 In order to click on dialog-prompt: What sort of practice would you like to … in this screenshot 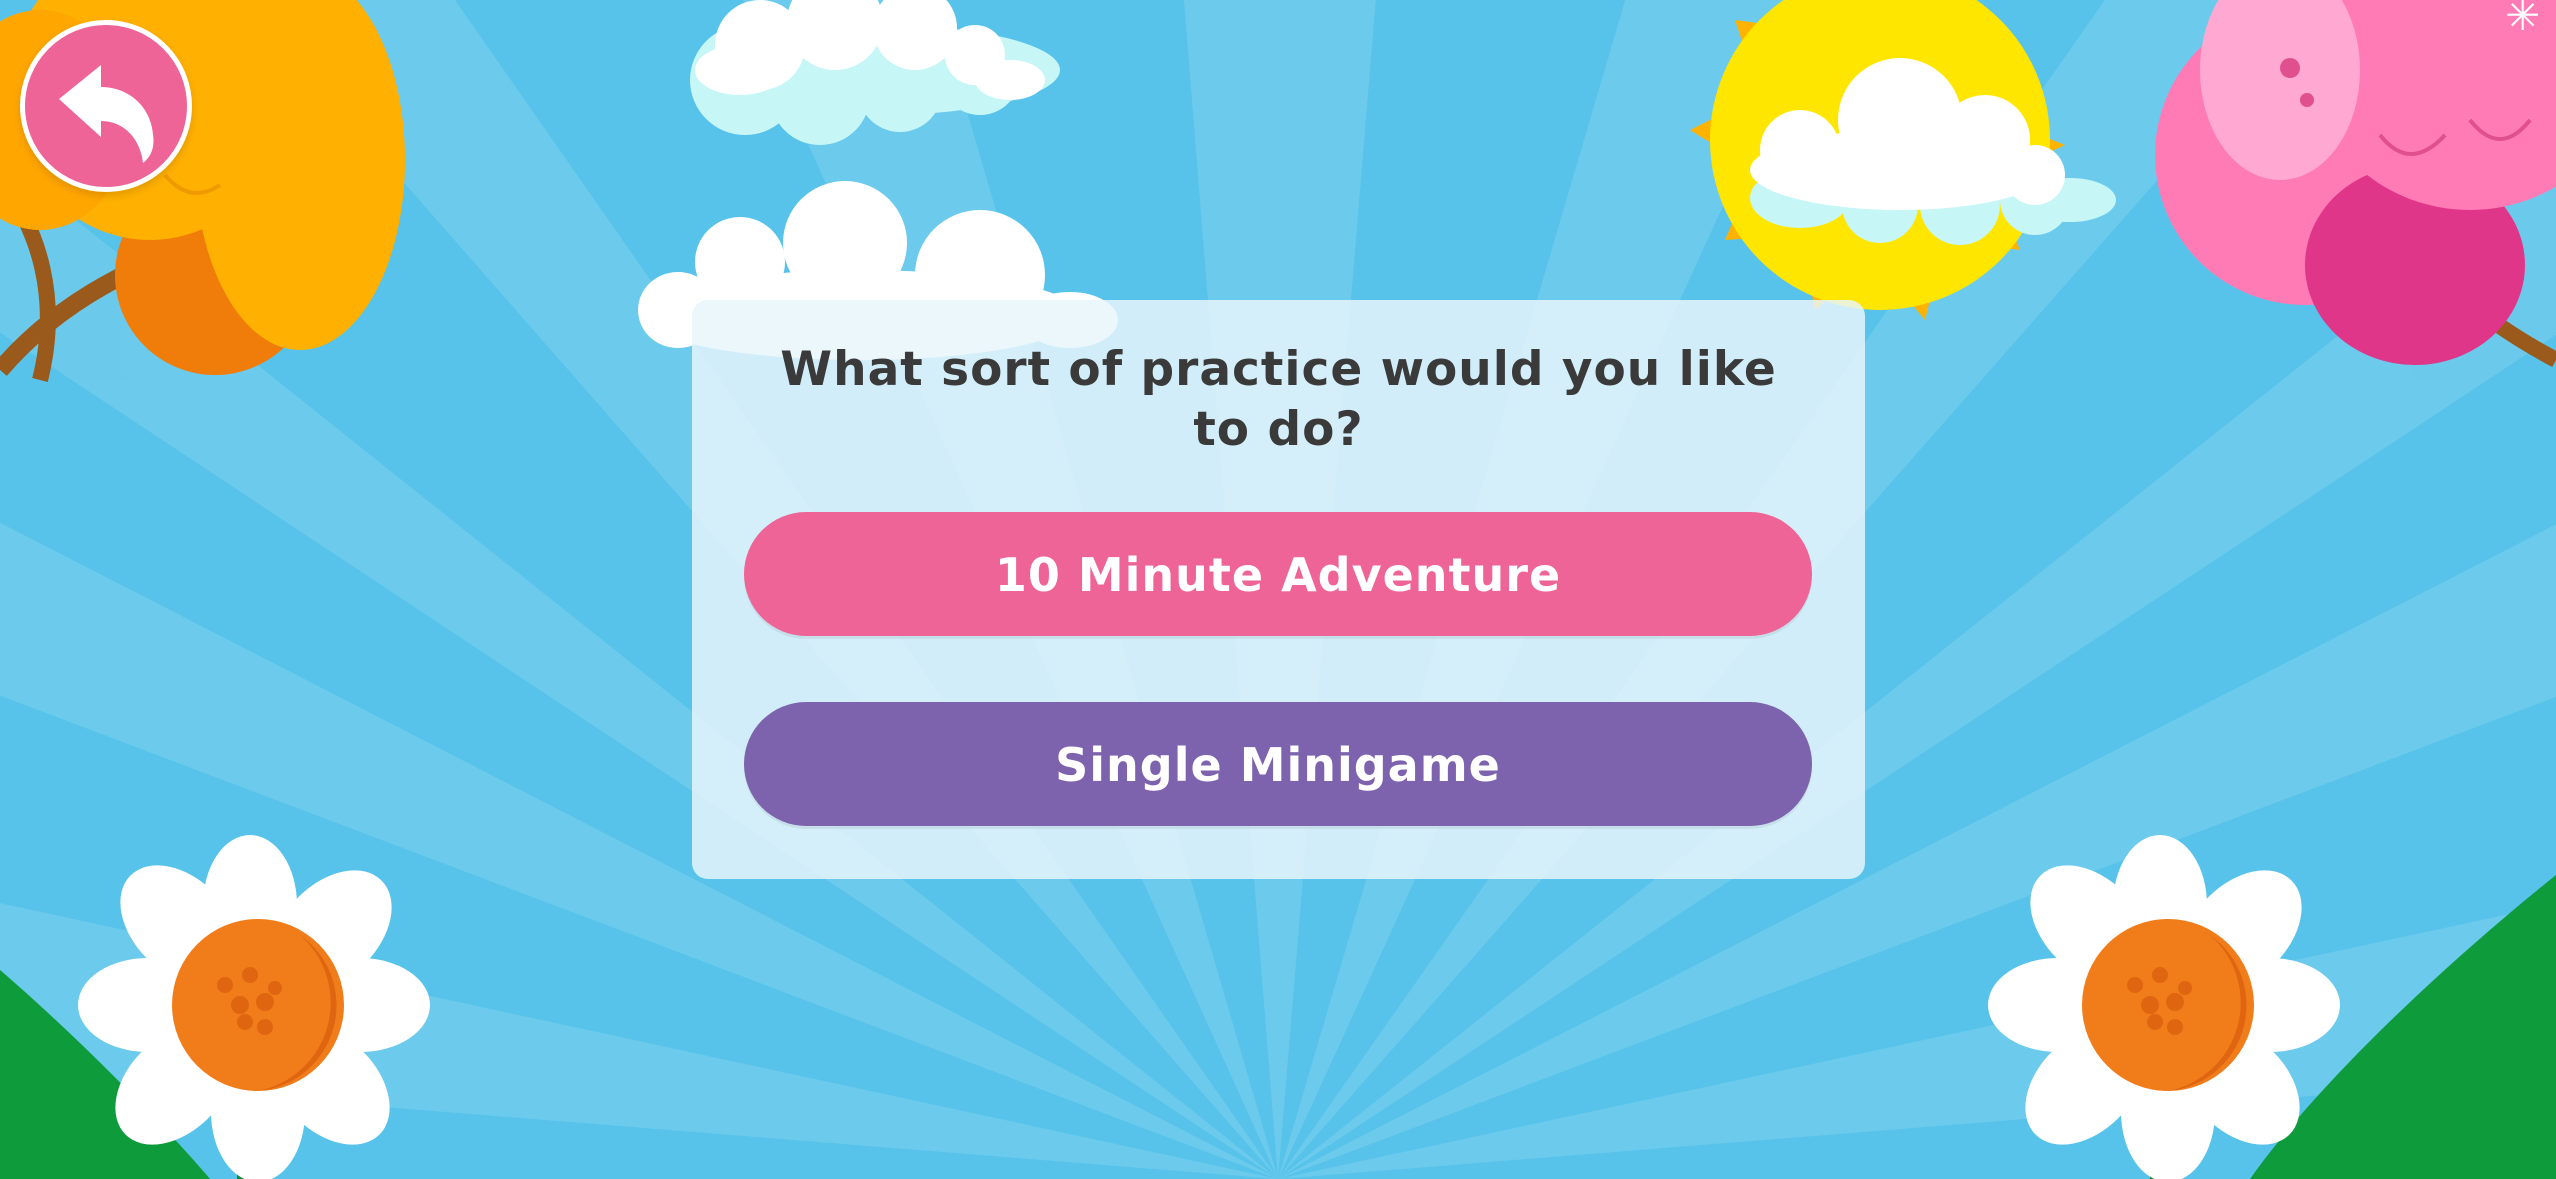, I will do `click(1278, 399)`.